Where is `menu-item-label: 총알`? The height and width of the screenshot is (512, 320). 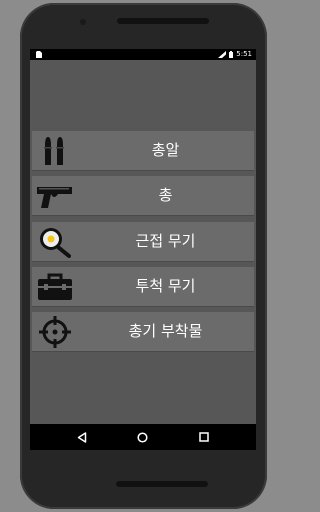
menu-item-label: 총알 is located at coordinates (165, 150).